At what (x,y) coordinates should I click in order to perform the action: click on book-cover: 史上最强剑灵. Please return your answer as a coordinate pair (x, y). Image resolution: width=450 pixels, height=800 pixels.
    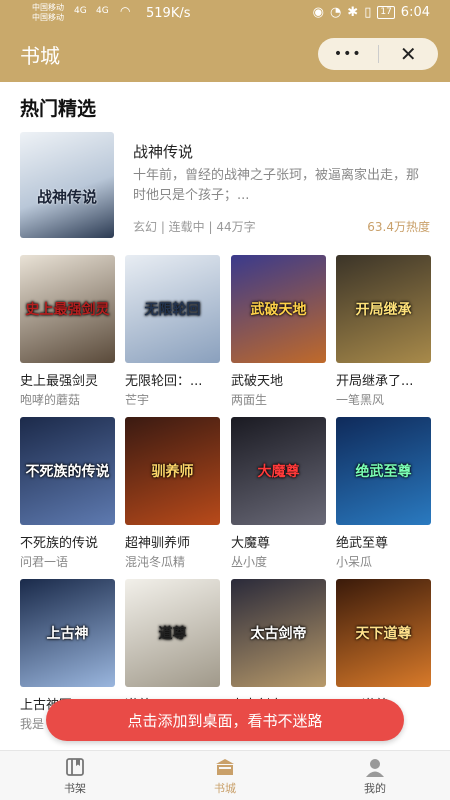
    Looking at the image, I should click on (67, 309).